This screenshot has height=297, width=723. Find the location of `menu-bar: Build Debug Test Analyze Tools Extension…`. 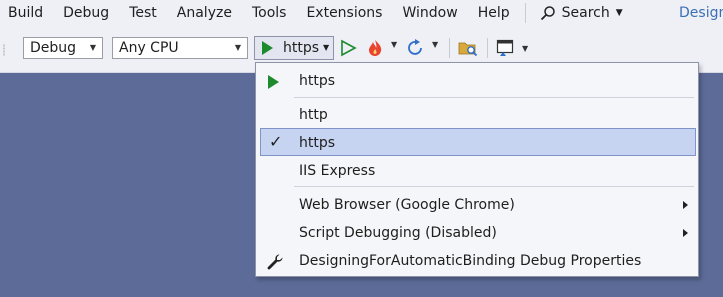

menu-bar: Build Debug Test Analyze Tools Extension… is located at coordinates (361, 13).